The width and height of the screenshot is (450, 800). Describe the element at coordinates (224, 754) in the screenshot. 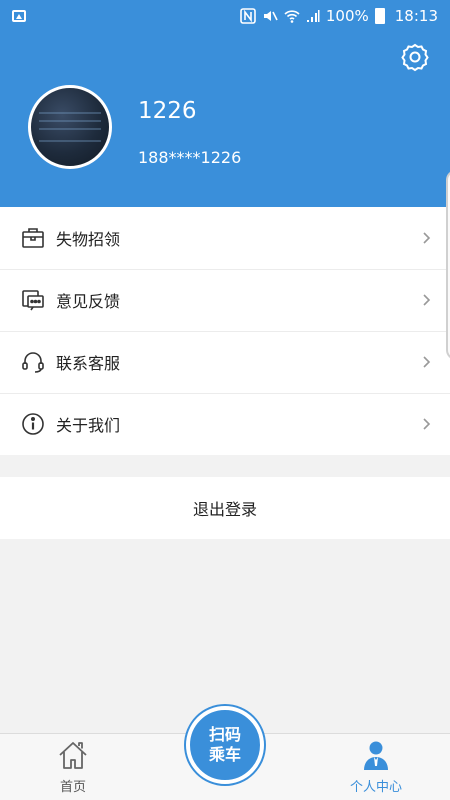

I see `scan-button-line2: 乘车` at that location.